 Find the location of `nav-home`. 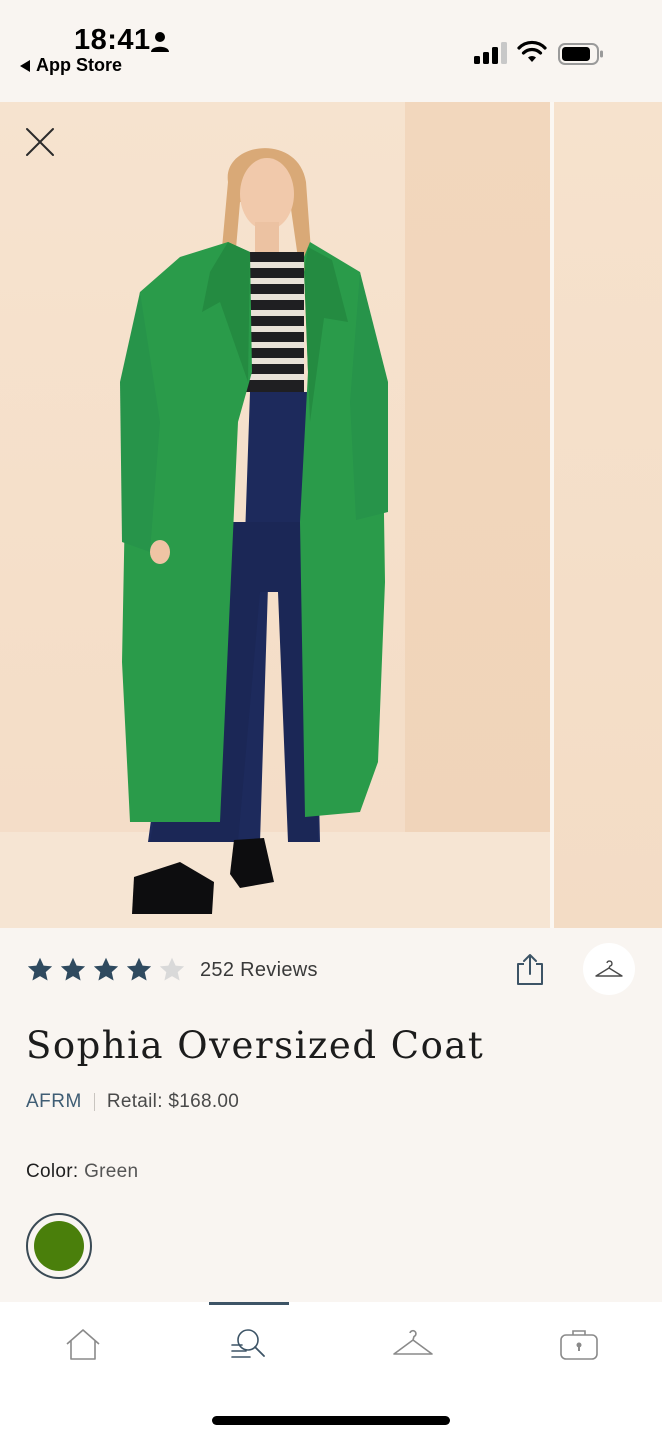

nav-home is located at coordinates (83, 1344).